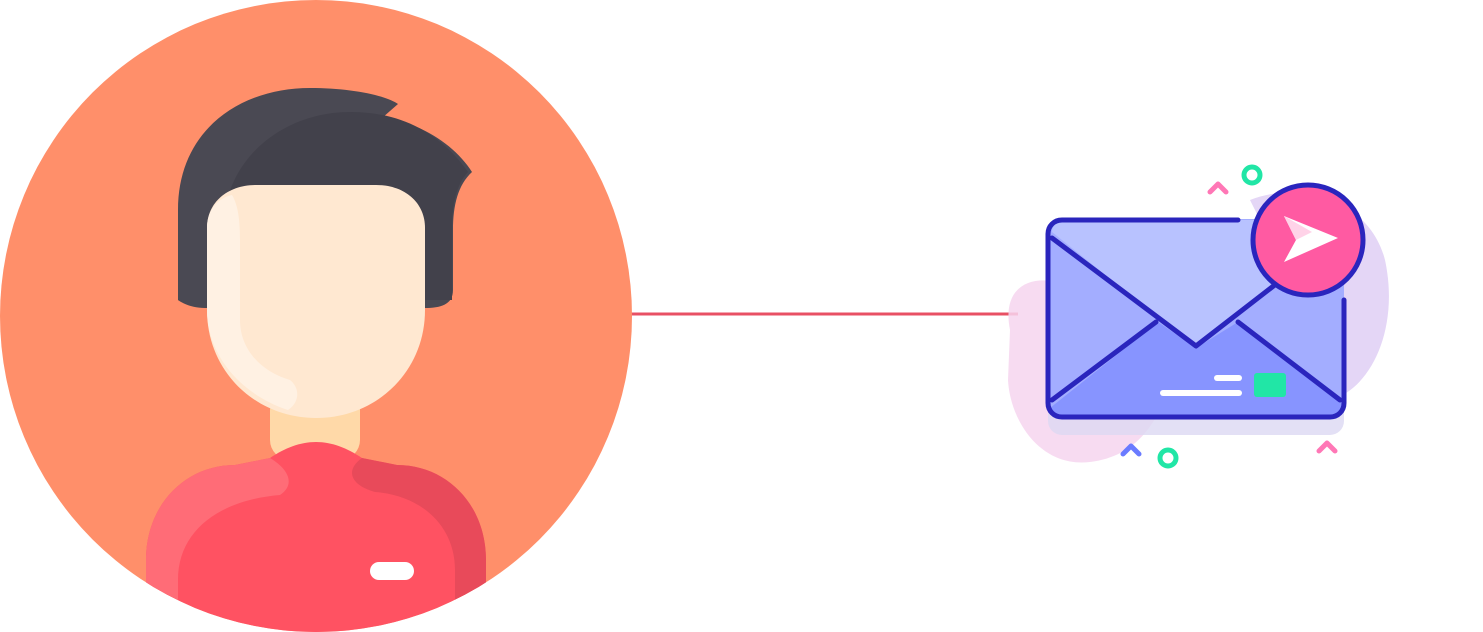 The image size is (1483, 632). What do you see at coordinates (1168, 458) in the screenshot?
I see `deco-ring-bottom` at bounding box center [1168, 458].